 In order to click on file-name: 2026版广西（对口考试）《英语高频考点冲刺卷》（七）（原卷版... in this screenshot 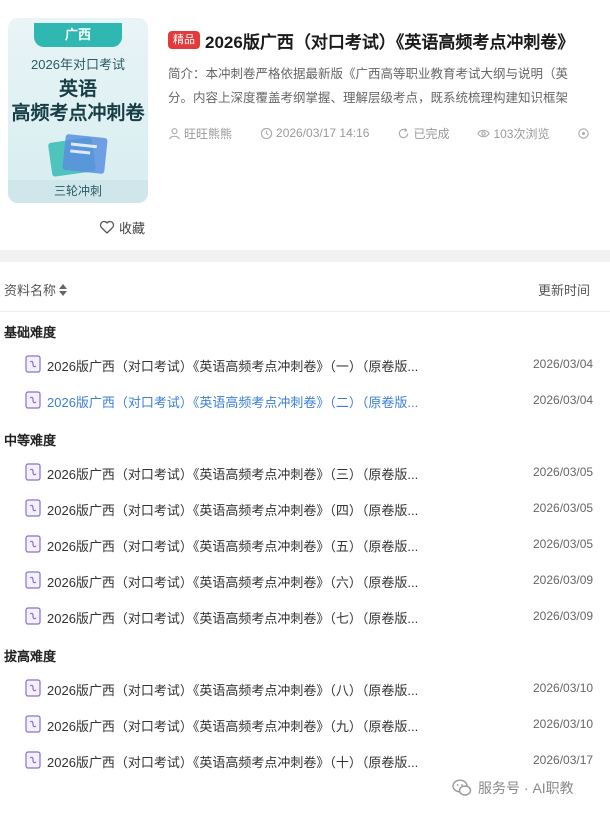, I will do `click(233, 618)`.